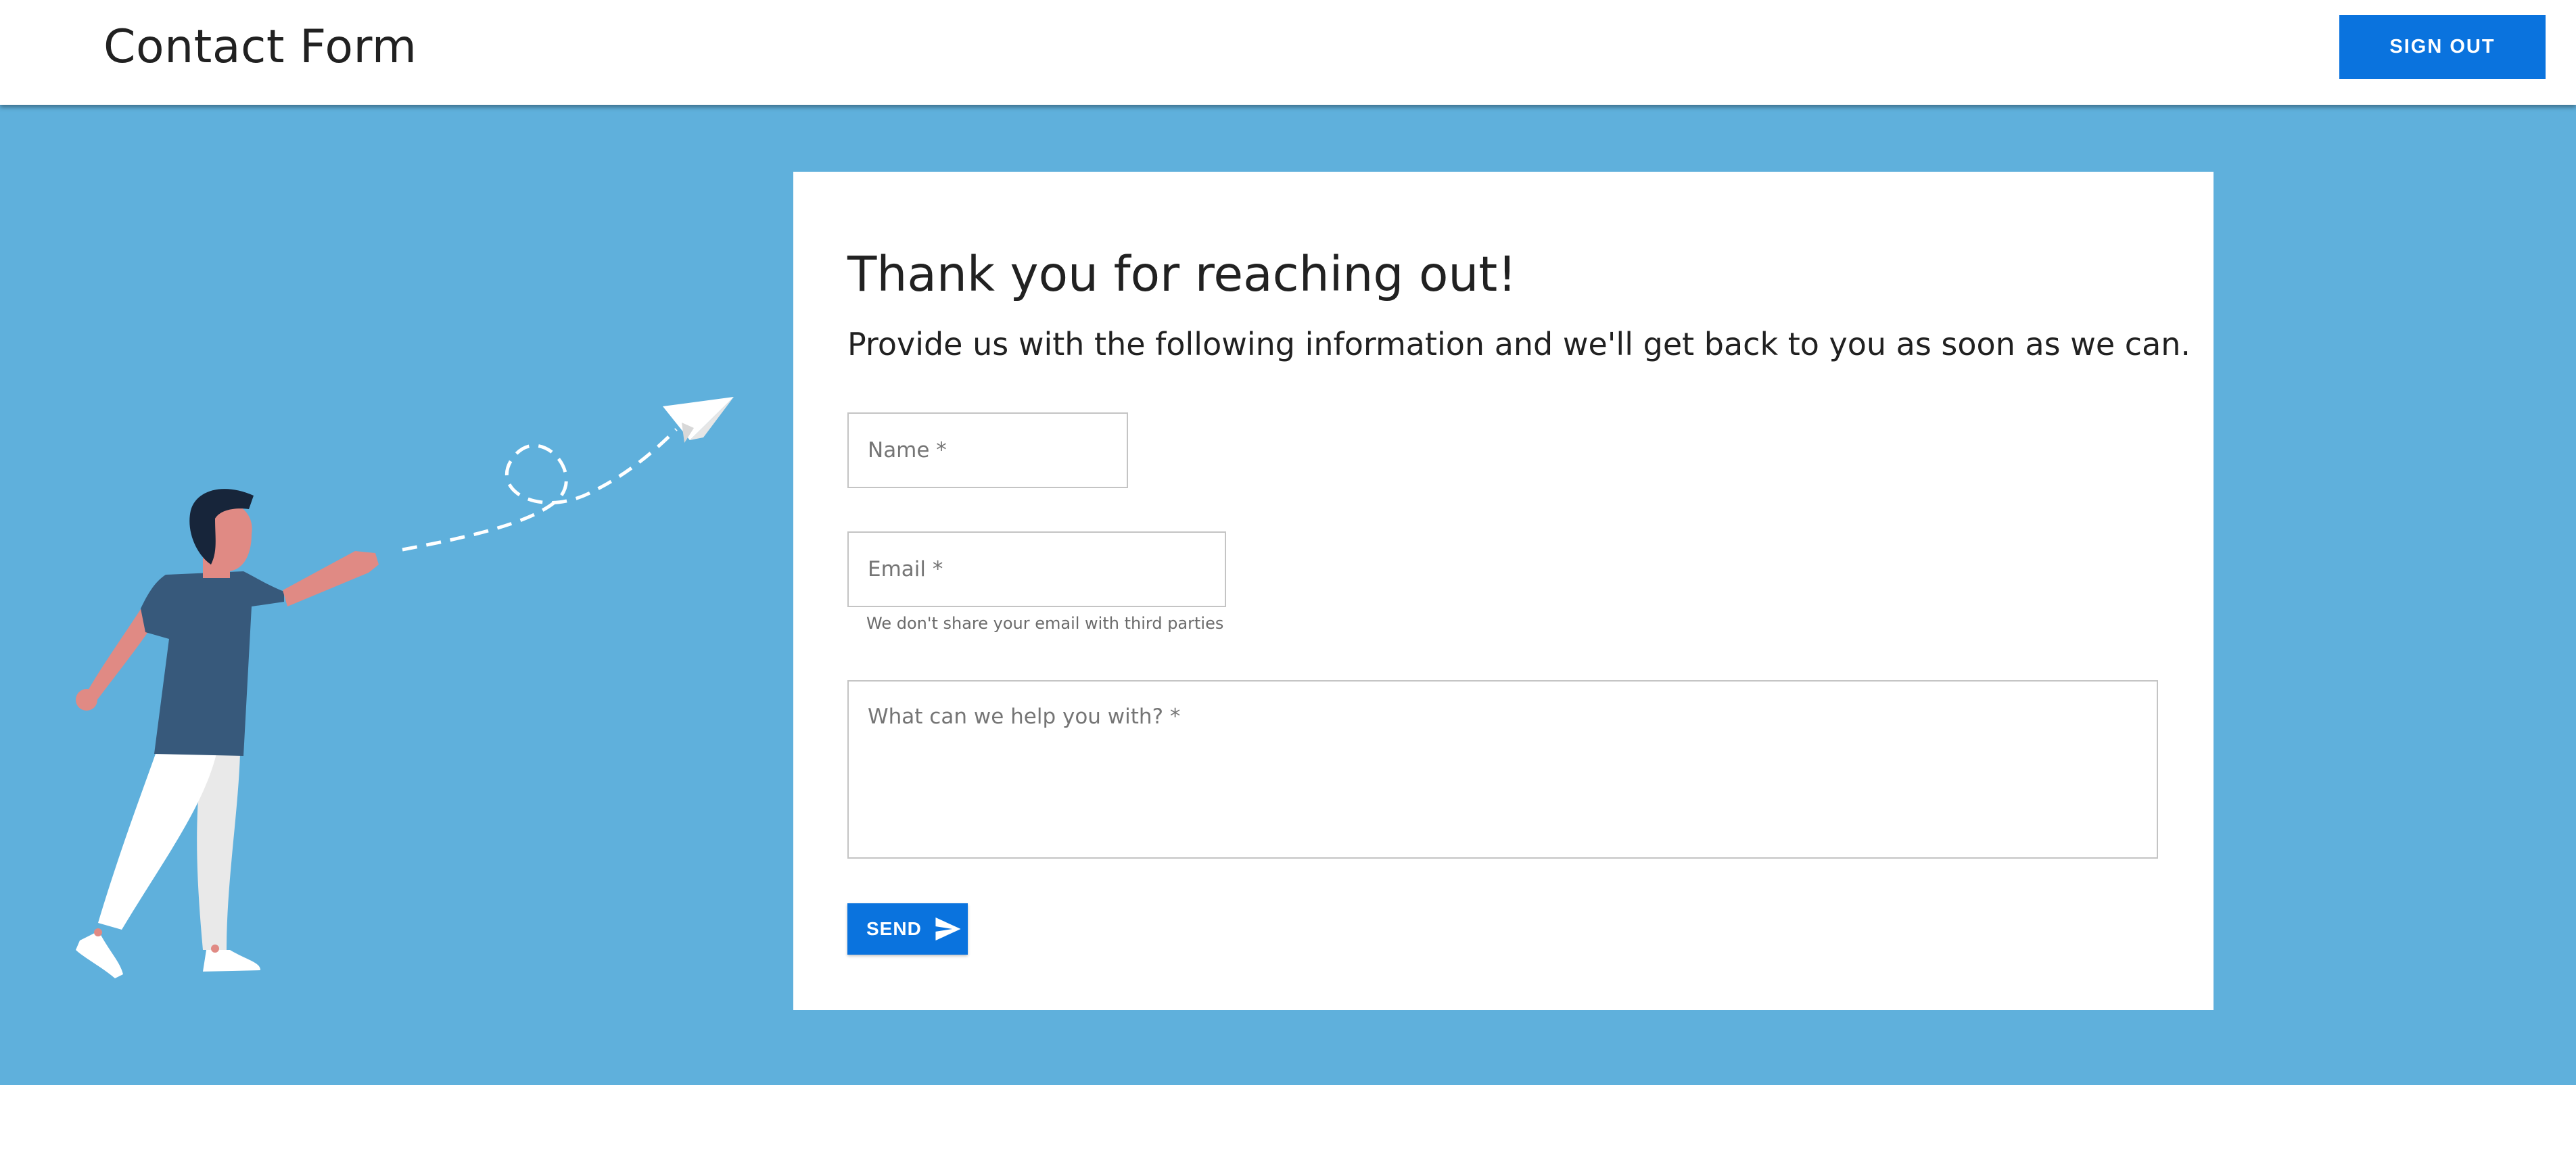 This screenshot has height=1169, width=2576. Describe the element at coordinates (540, 490) in the screenshot. I see `flight-path` at that location.